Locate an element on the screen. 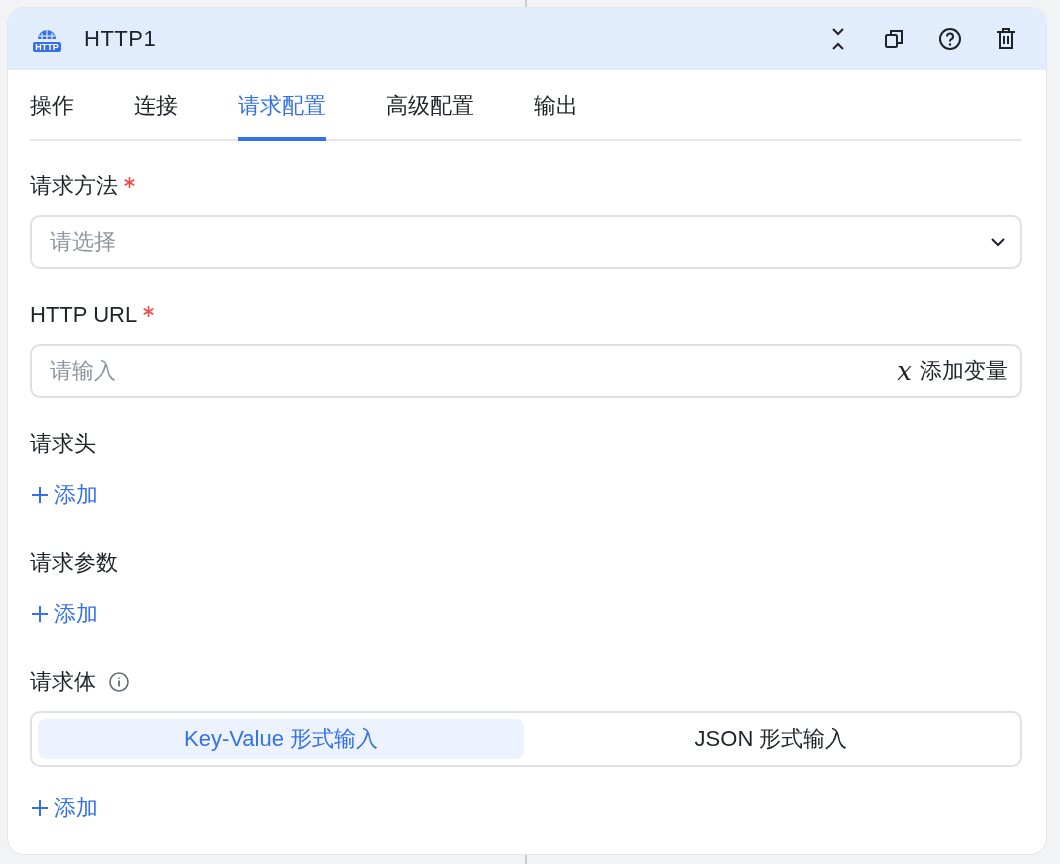  variable-icon: 𝑥 is located at coordinates (904, 371).